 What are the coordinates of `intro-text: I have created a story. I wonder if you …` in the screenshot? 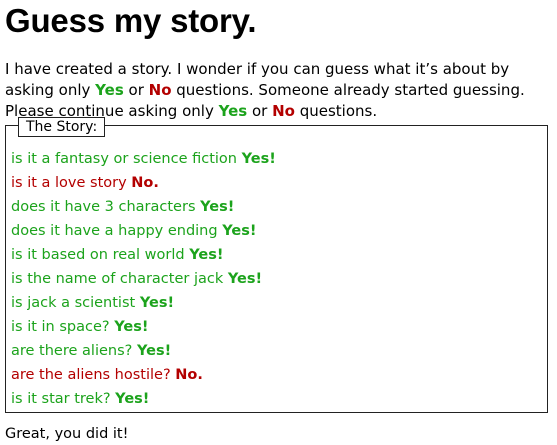 It's located at (280, 90).